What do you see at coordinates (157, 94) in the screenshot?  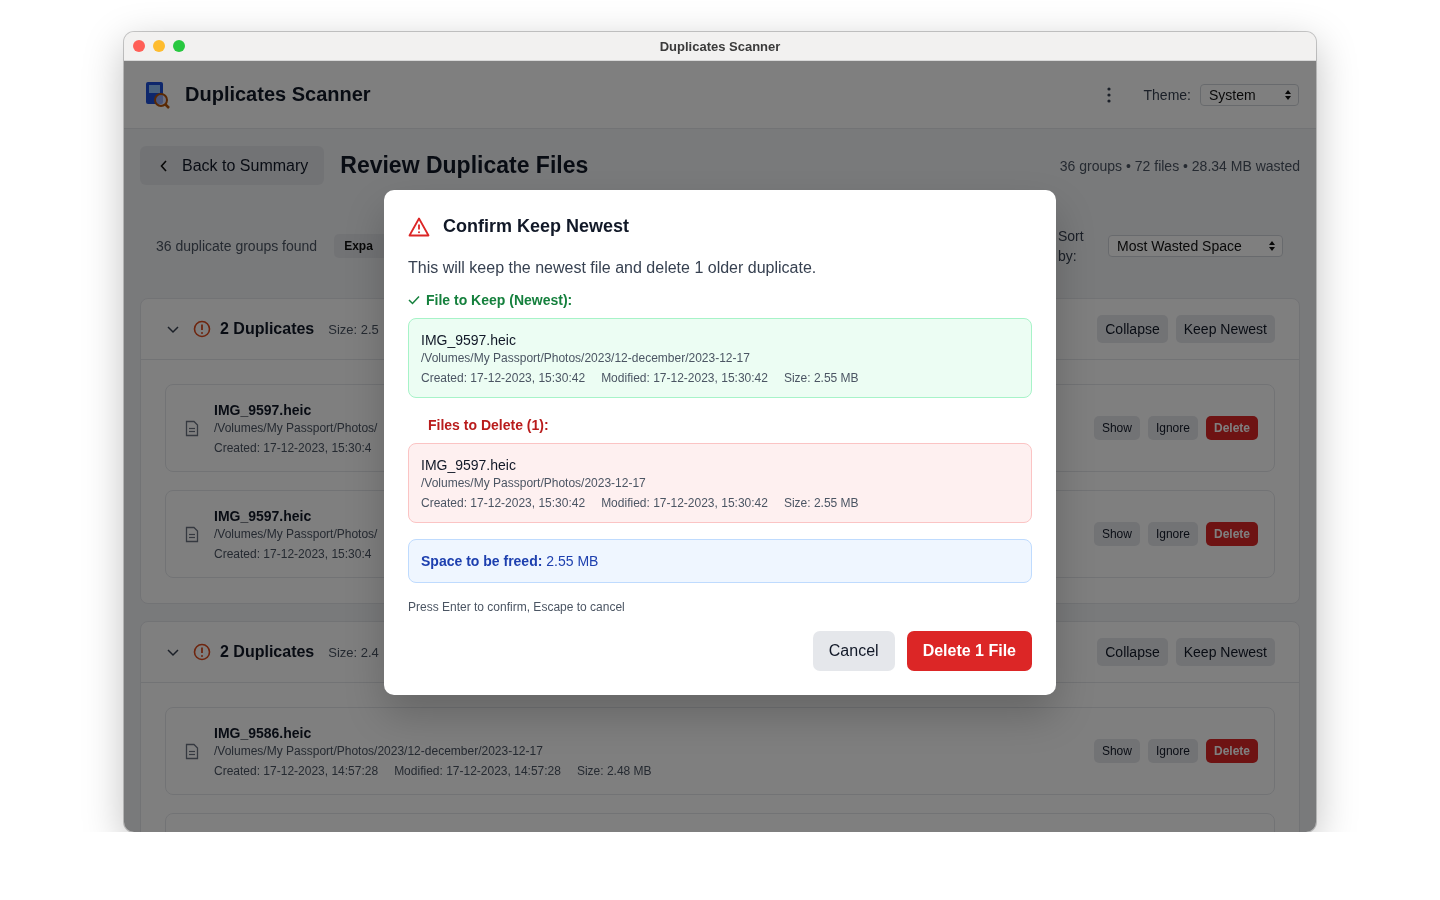 I see `app-icon` at bounding box center [157, 94].